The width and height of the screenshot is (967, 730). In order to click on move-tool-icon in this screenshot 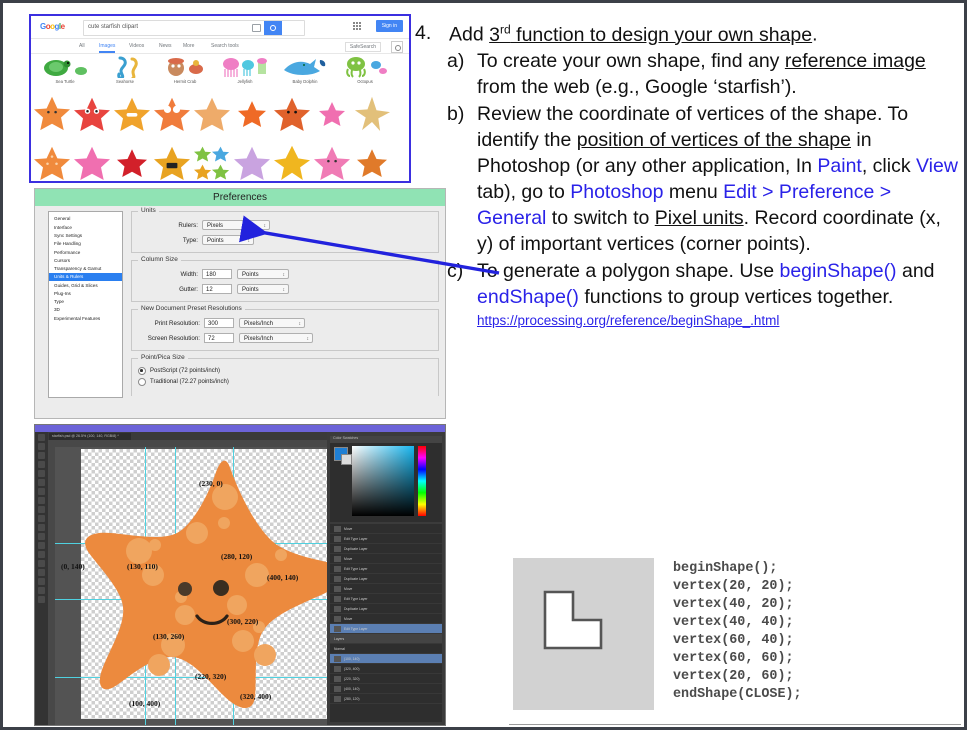, I will do `click(41, 437)`.